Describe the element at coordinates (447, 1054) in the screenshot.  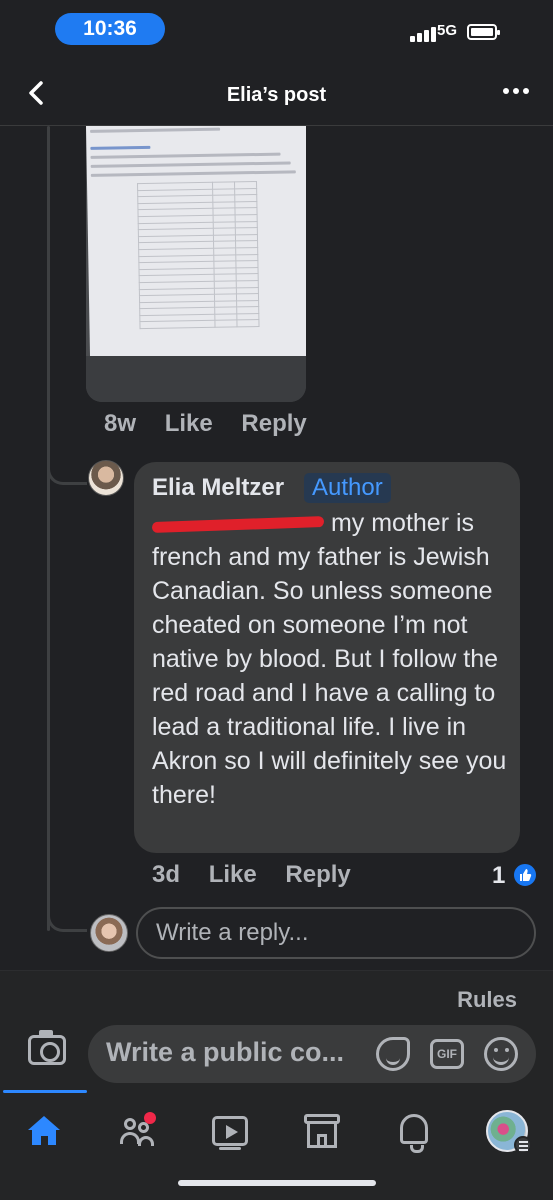
I see `gif-icon: GIF` at that location.